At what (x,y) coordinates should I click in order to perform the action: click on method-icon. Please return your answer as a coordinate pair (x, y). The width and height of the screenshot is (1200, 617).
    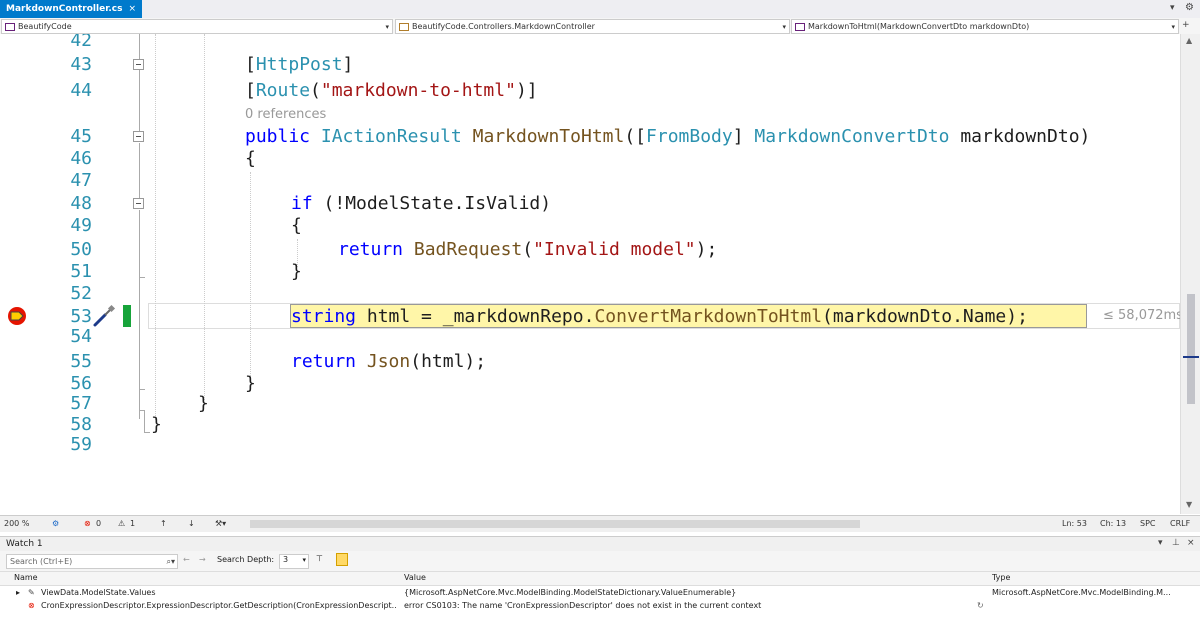
    Looking at the image, I should click on (800, 26).